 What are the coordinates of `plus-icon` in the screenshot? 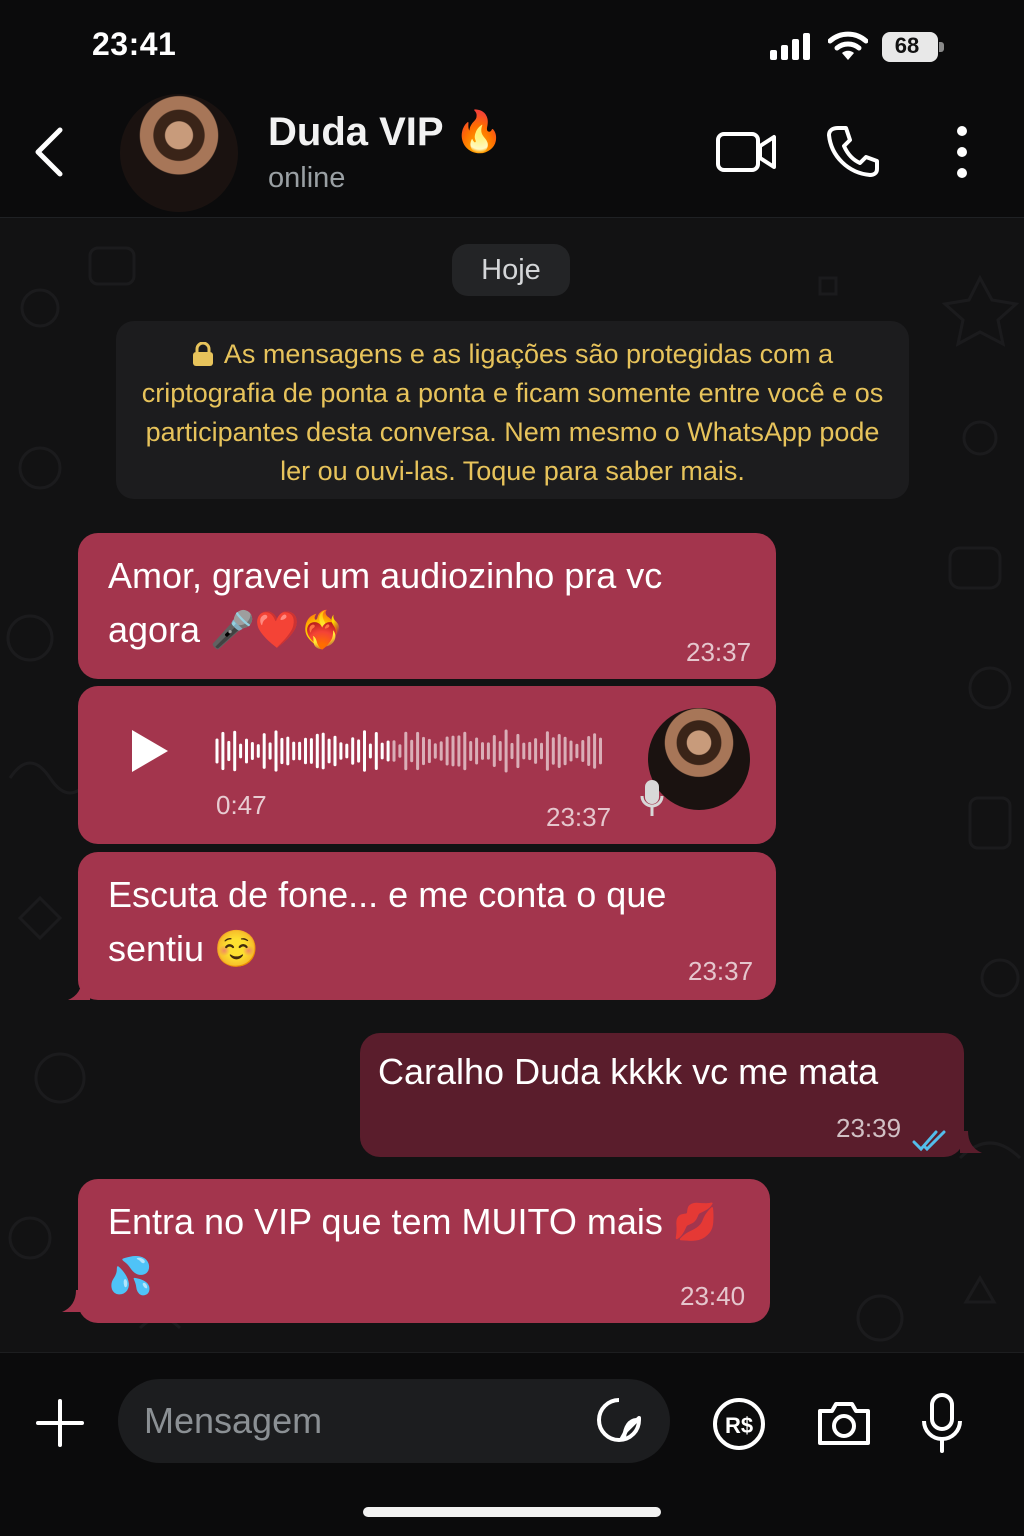 It's located at (60, 1423).